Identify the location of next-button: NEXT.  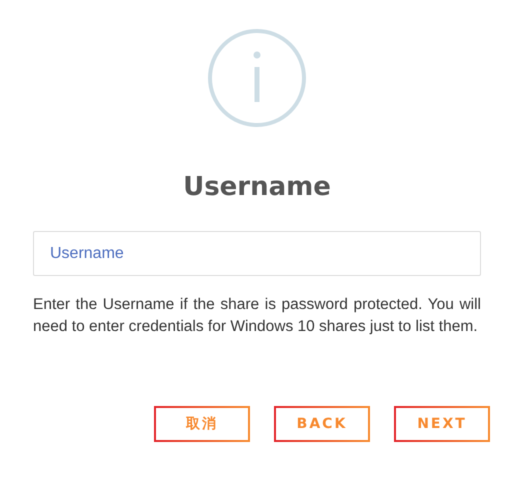
(442, 424).